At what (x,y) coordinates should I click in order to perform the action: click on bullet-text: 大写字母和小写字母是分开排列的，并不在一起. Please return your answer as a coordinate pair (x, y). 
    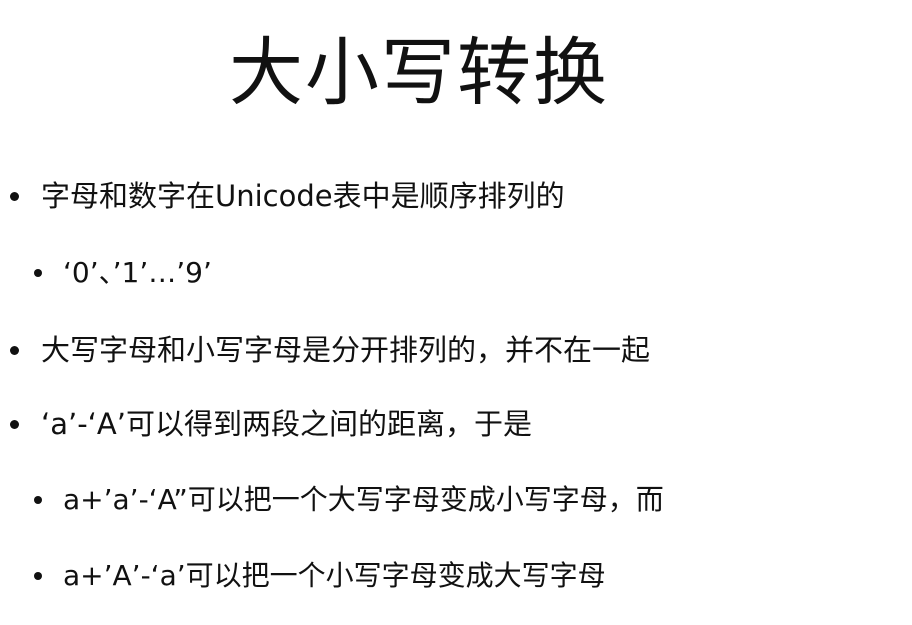
    Looking at the image, I should click on (346, 350).